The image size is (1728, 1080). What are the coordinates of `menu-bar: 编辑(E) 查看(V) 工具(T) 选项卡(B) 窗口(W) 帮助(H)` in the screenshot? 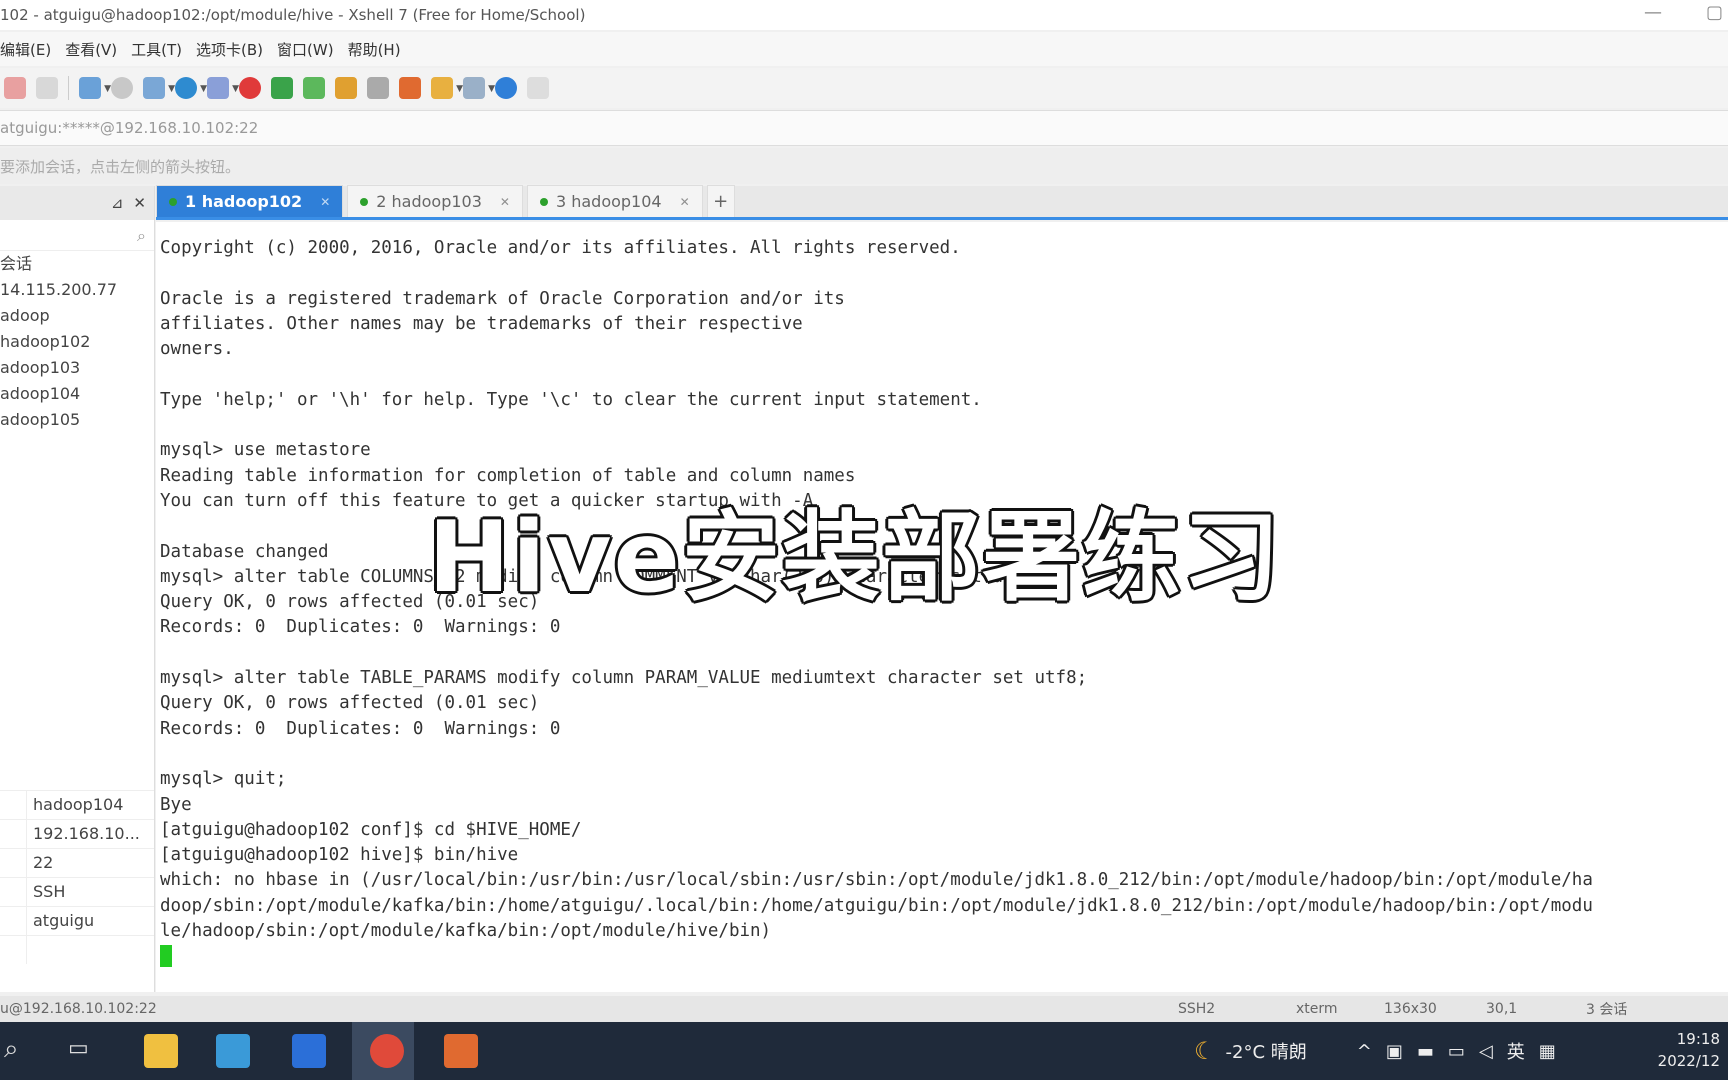 It's located at (864, 49).